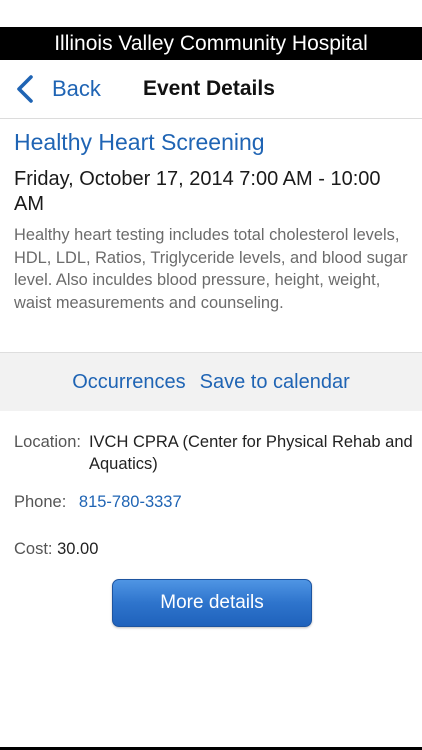  What do you see at coordinates (40, 502) in the screenshot?
I see `phone-label: Phone:` at bounding box center [40, 502].